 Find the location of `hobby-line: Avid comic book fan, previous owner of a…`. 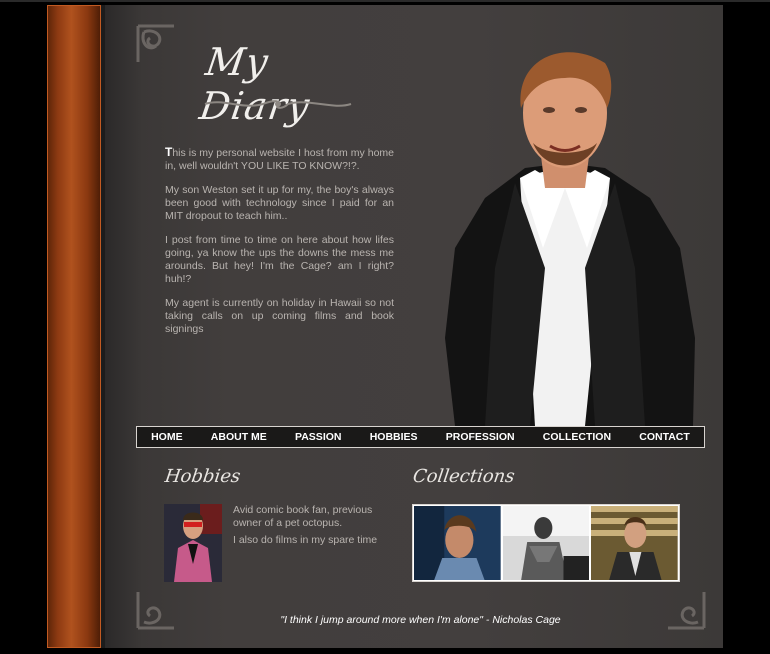

hobby-line: Avid comic book fan, previous owner of a… is located at coordinates (303, 516).